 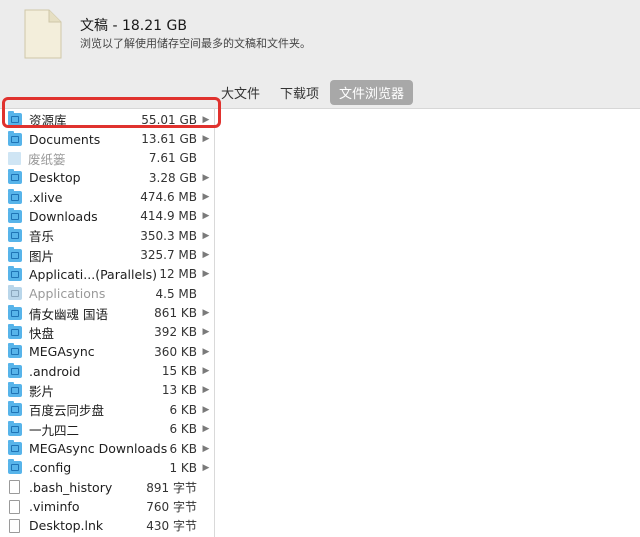 I want to click on item-size: 350.3 MB, so click(x=168, y=235).